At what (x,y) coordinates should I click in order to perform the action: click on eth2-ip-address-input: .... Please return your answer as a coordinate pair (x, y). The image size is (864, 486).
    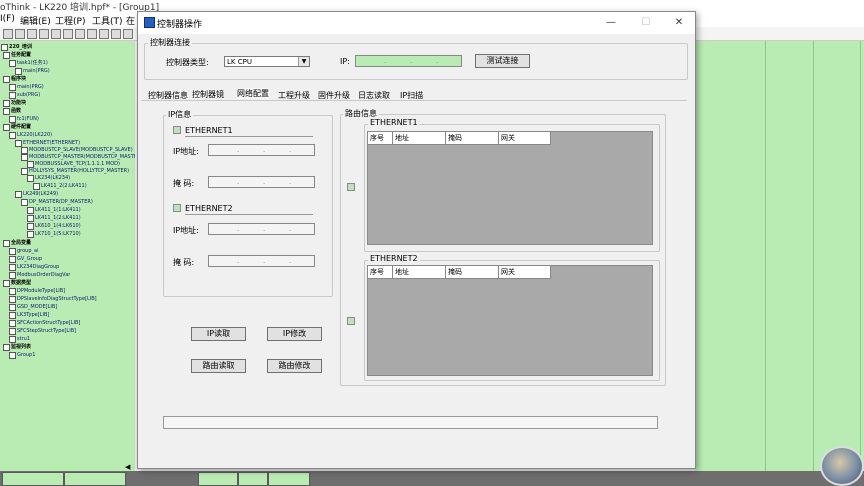
    Looking at the image, I should click on (261, 229).